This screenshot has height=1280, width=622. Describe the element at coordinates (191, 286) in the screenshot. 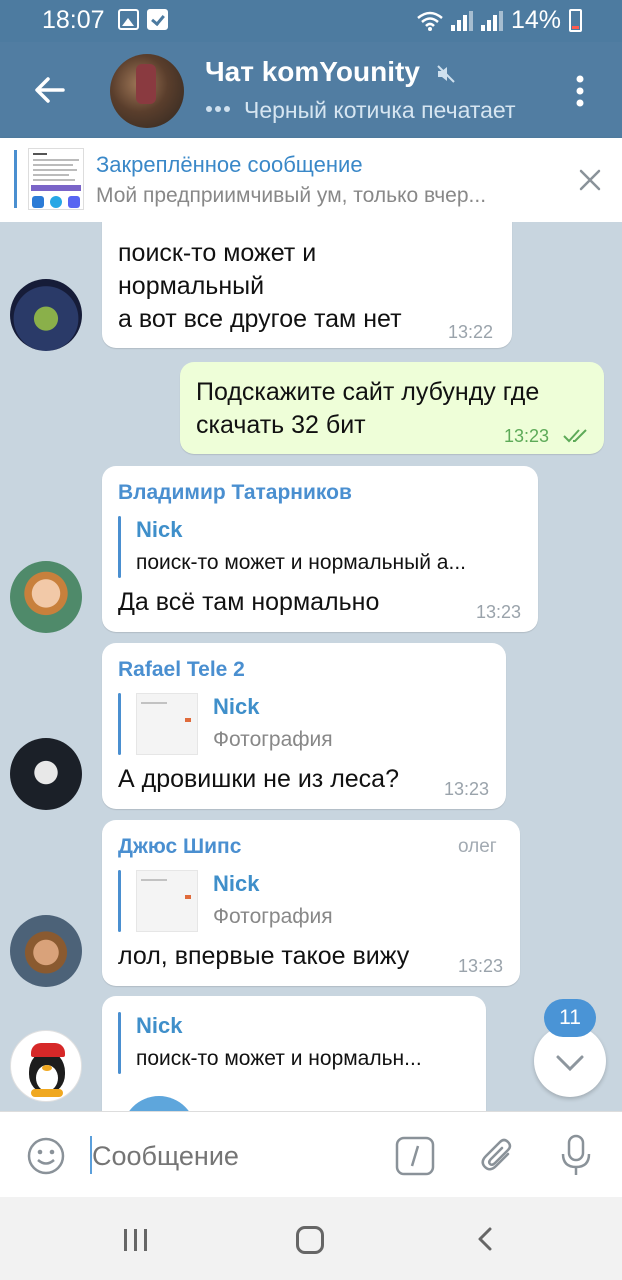

I see `message-text: нормальный` at that location.